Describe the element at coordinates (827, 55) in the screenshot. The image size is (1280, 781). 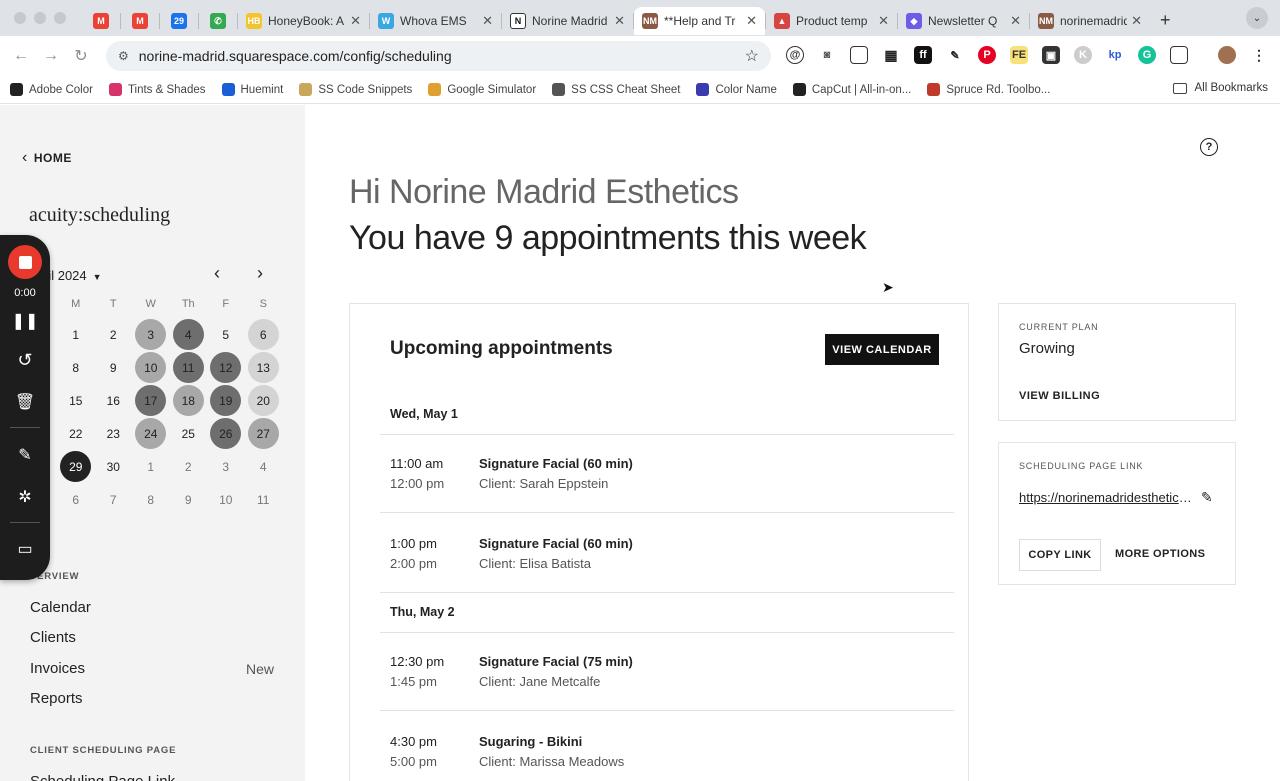
I see `camera-icon: ◙` at that location.